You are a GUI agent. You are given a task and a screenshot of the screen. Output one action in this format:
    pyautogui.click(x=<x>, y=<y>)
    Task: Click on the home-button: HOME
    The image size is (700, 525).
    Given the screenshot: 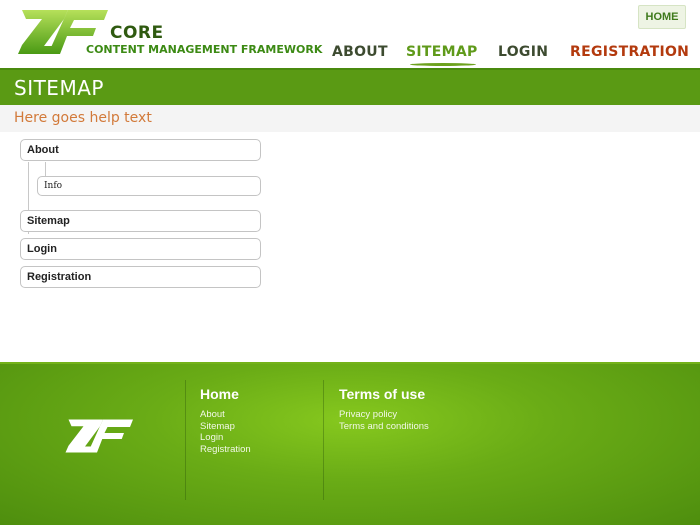 What is the action you would take?
    pyautogui.click(x=662, y=17)
    